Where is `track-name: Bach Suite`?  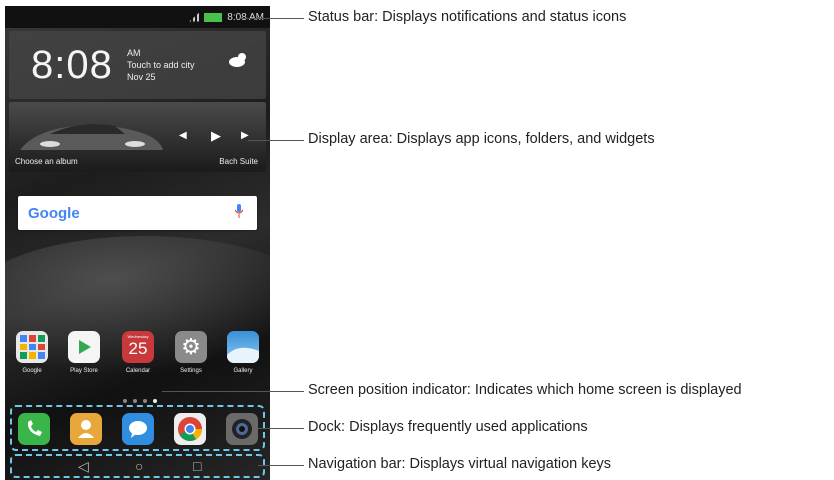 track-name: Bach Suite is located at coordinates (238, 161).